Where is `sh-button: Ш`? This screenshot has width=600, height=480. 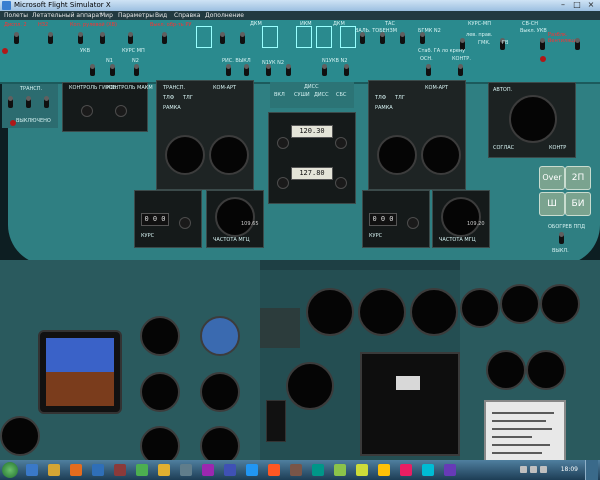
sh-button: Ш is located at coordinates (552, 204).